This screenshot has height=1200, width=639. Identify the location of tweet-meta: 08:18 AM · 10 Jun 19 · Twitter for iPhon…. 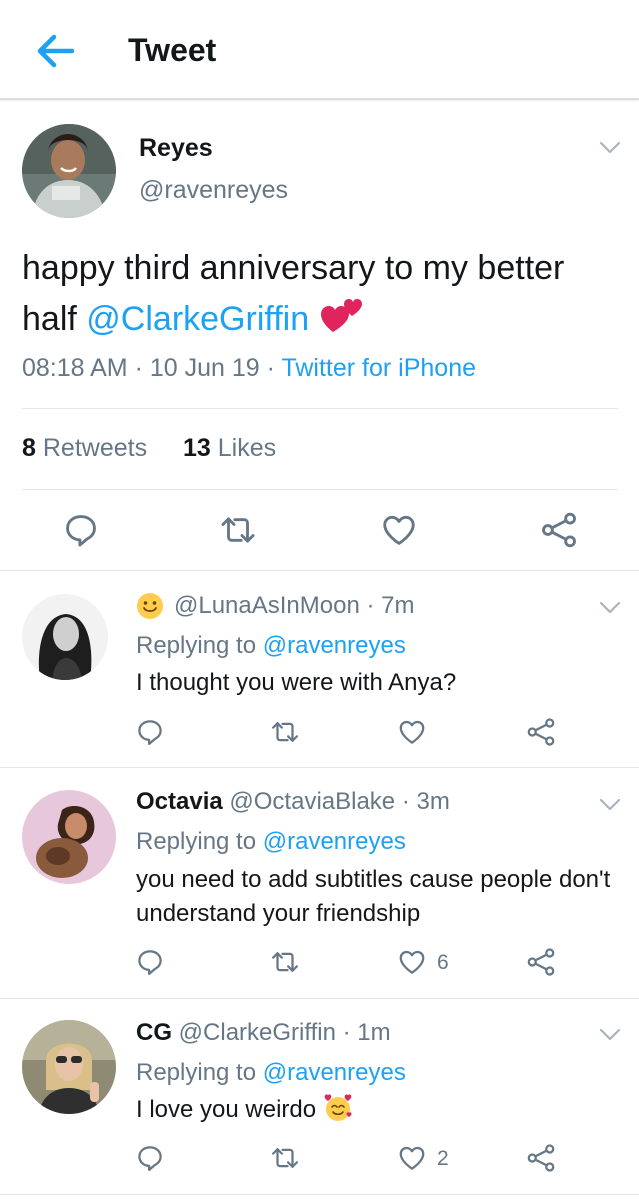
(249, 368).